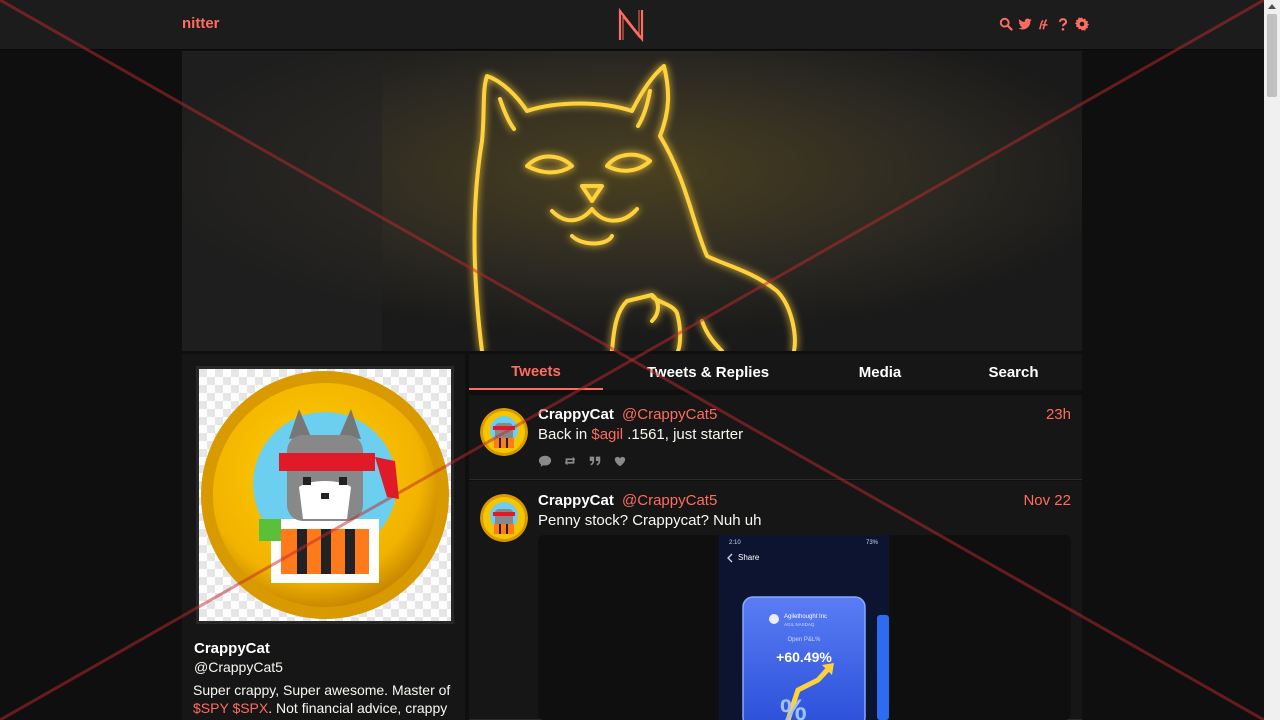 The height and width of the screenshot is (720, 1280). I want to click on tweet-cashtag: $agil, so click(607, 434).